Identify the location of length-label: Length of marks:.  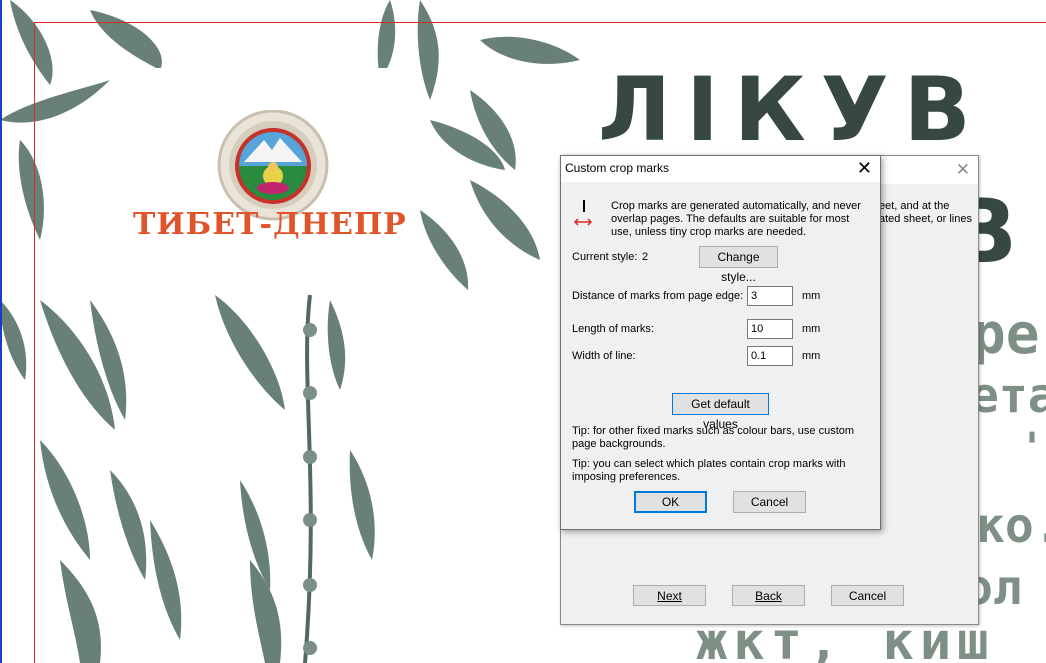
(613, 329).